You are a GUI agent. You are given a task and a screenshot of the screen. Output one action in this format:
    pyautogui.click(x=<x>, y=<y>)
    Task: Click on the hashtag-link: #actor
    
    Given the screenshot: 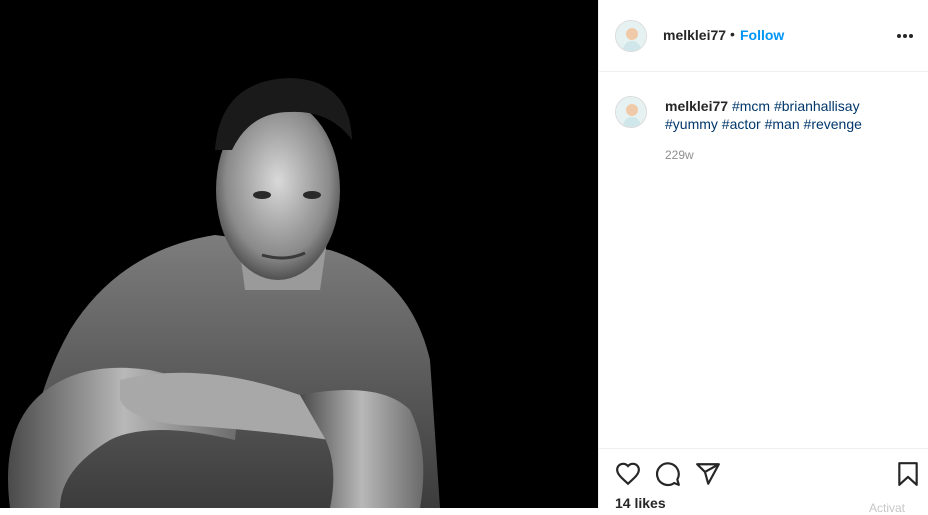 What is the action you would take?
    pyautogui.click(x=741, y=124)
    